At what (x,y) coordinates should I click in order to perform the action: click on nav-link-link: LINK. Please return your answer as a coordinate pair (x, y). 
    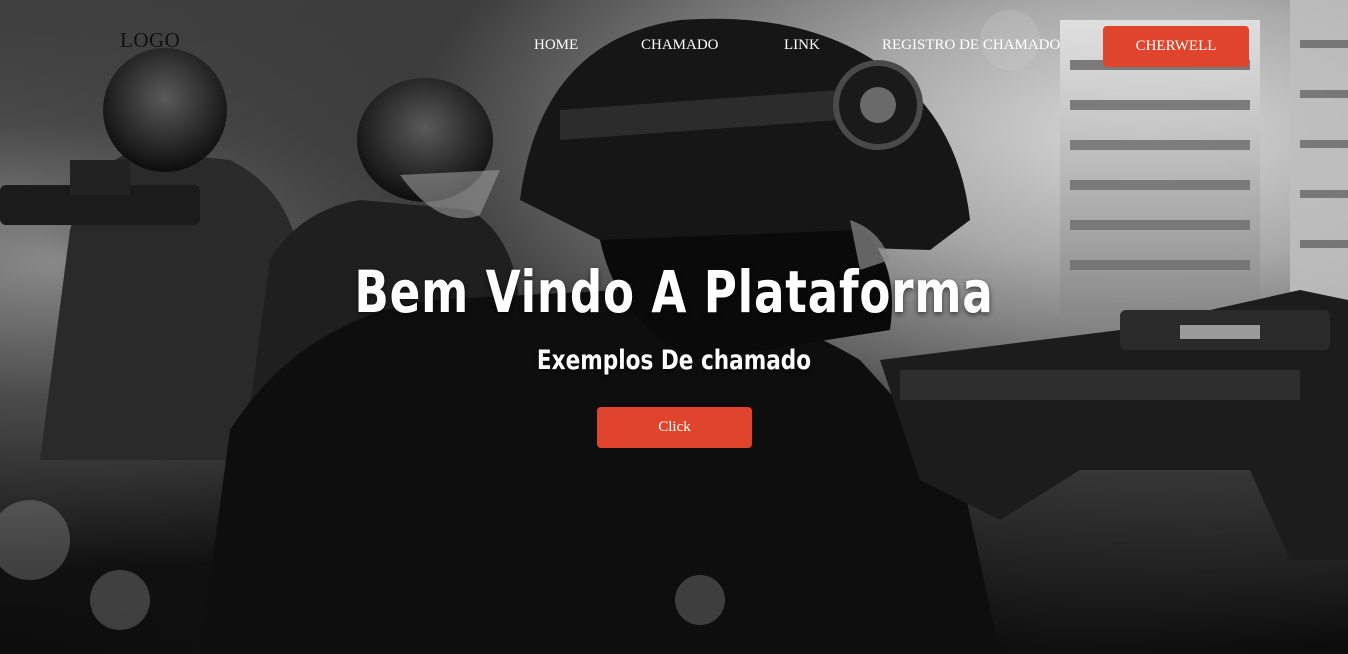
    Looking at the image, I should click on (802, 45).